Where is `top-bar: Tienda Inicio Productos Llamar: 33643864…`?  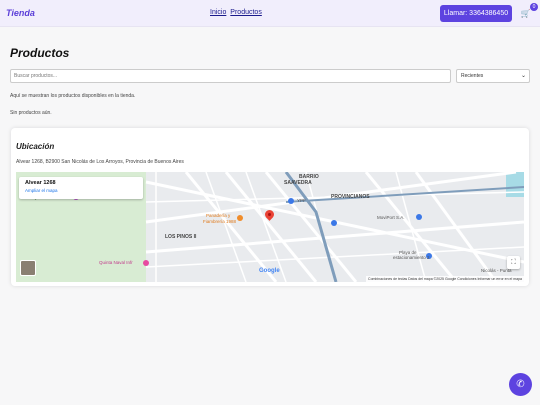
top-bar: Tienda Inicio Productos Llamar: 33643864… is located at coordinates (270, 13).